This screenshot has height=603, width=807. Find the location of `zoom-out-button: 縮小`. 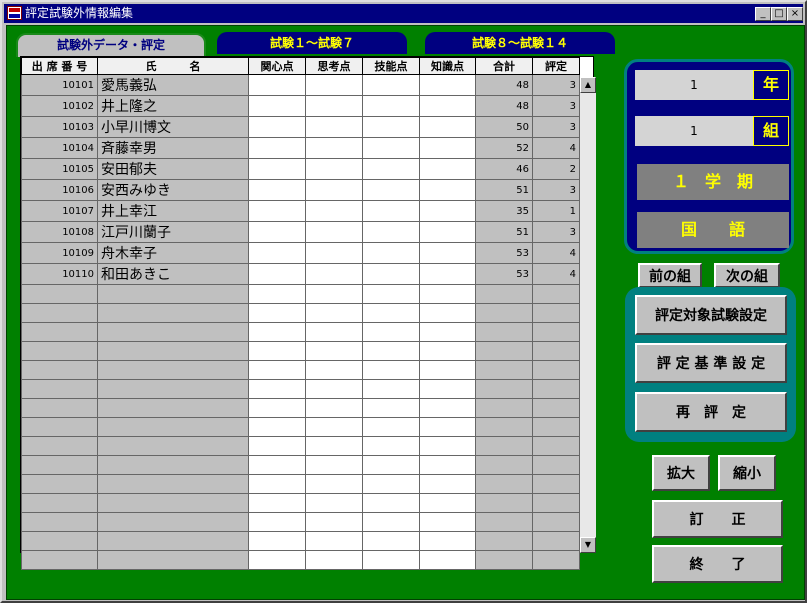

zoom-out-button: 縮小 is located at coordinates (747, 473).